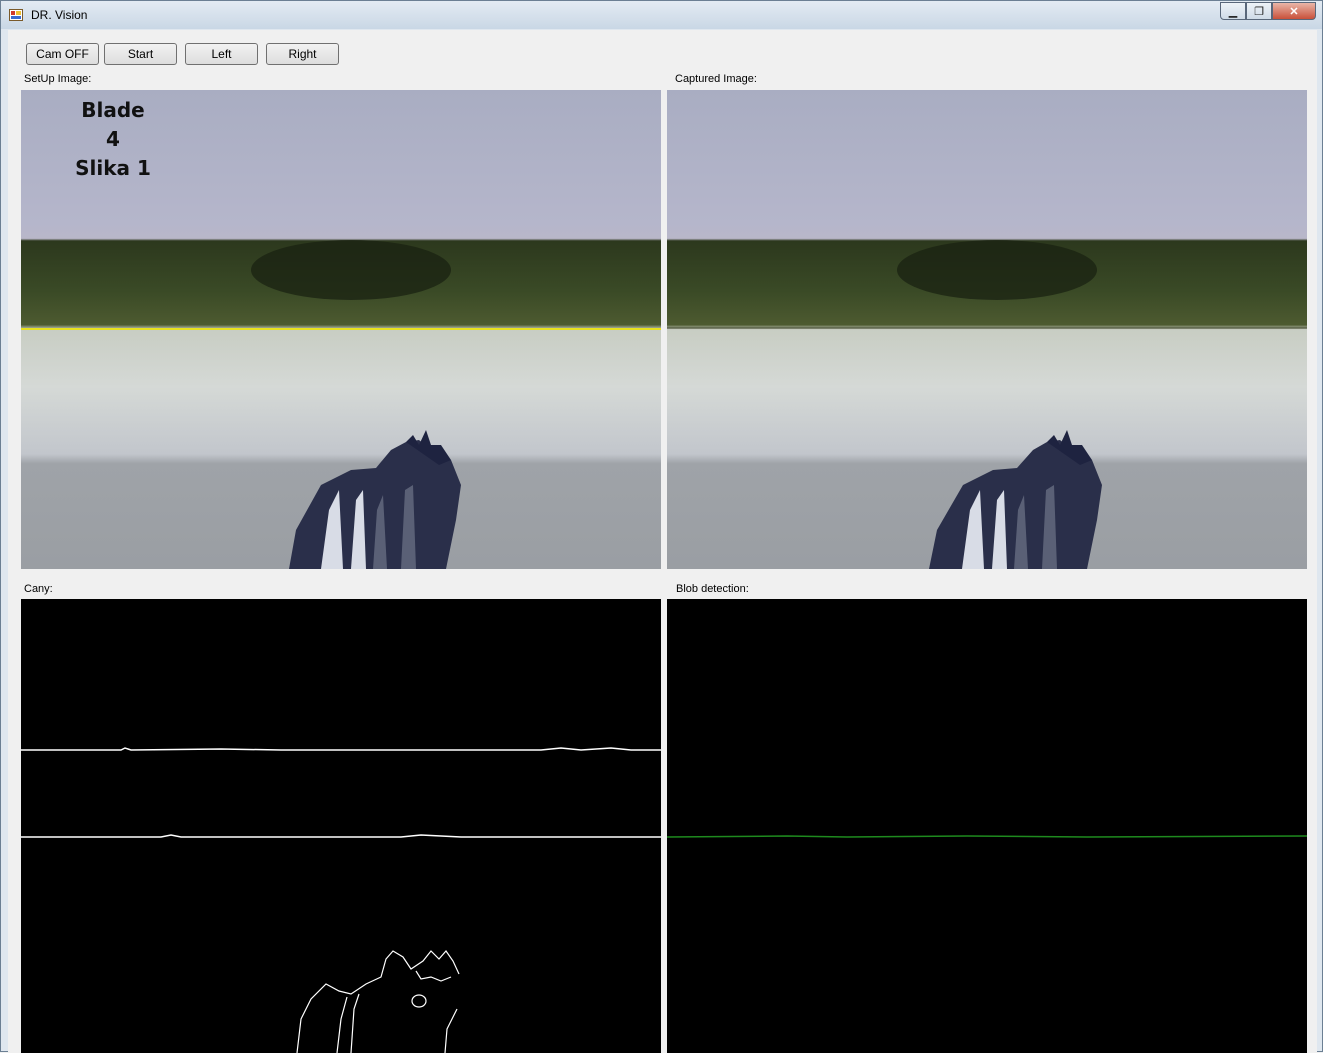 This screenshot has width=1323, height=1053. What do you see at coordinates (58, 79) in the screenshot?
I see `setup-image-label: SetUp Image:` at bounding box center [58, 79].